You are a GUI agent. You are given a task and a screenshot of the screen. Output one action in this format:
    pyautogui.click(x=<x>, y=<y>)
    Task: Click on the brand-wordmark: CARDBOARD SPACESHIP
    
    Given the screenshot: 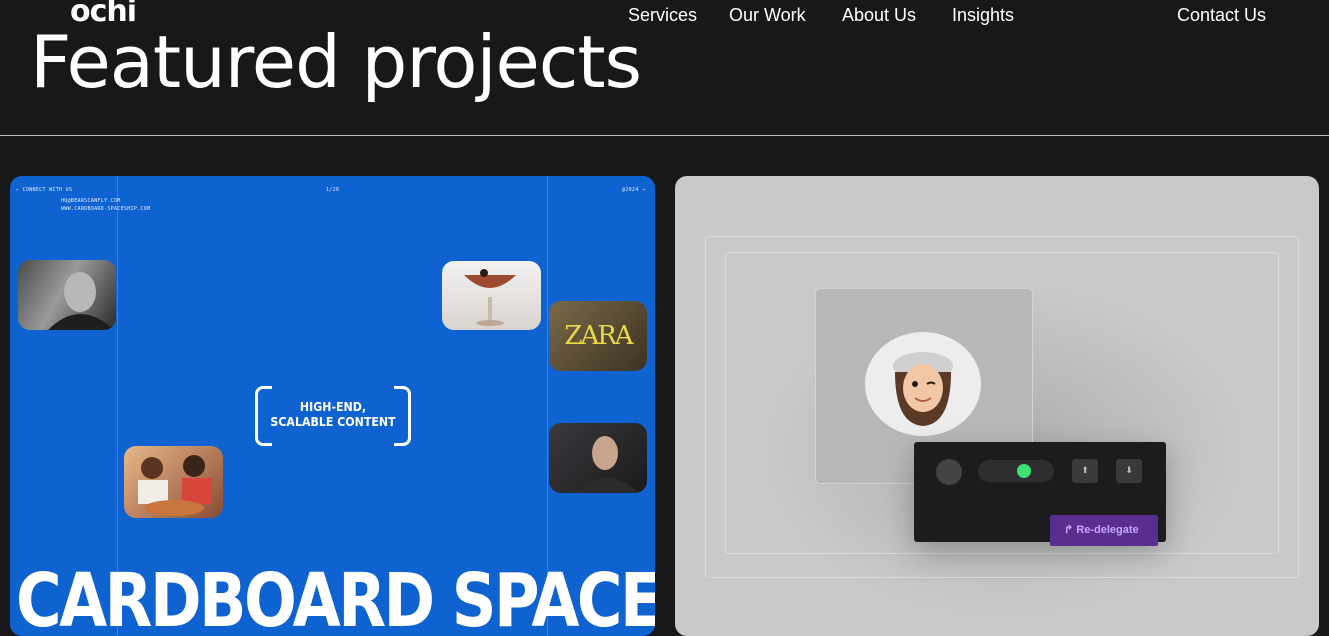 What is the action you would take?
    pyautogui.click(x=335, y=597)
    